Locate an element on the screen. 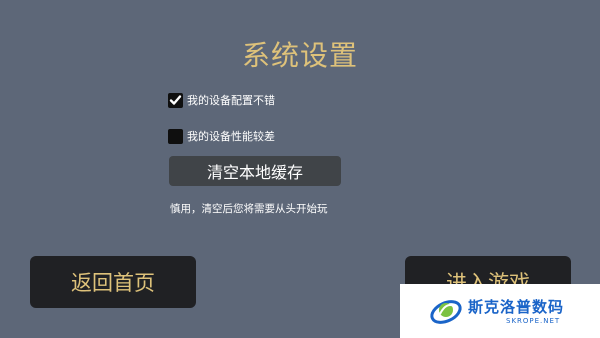  option-poor-device: 我的设备性能较差 is located at coordinates (221, 136).